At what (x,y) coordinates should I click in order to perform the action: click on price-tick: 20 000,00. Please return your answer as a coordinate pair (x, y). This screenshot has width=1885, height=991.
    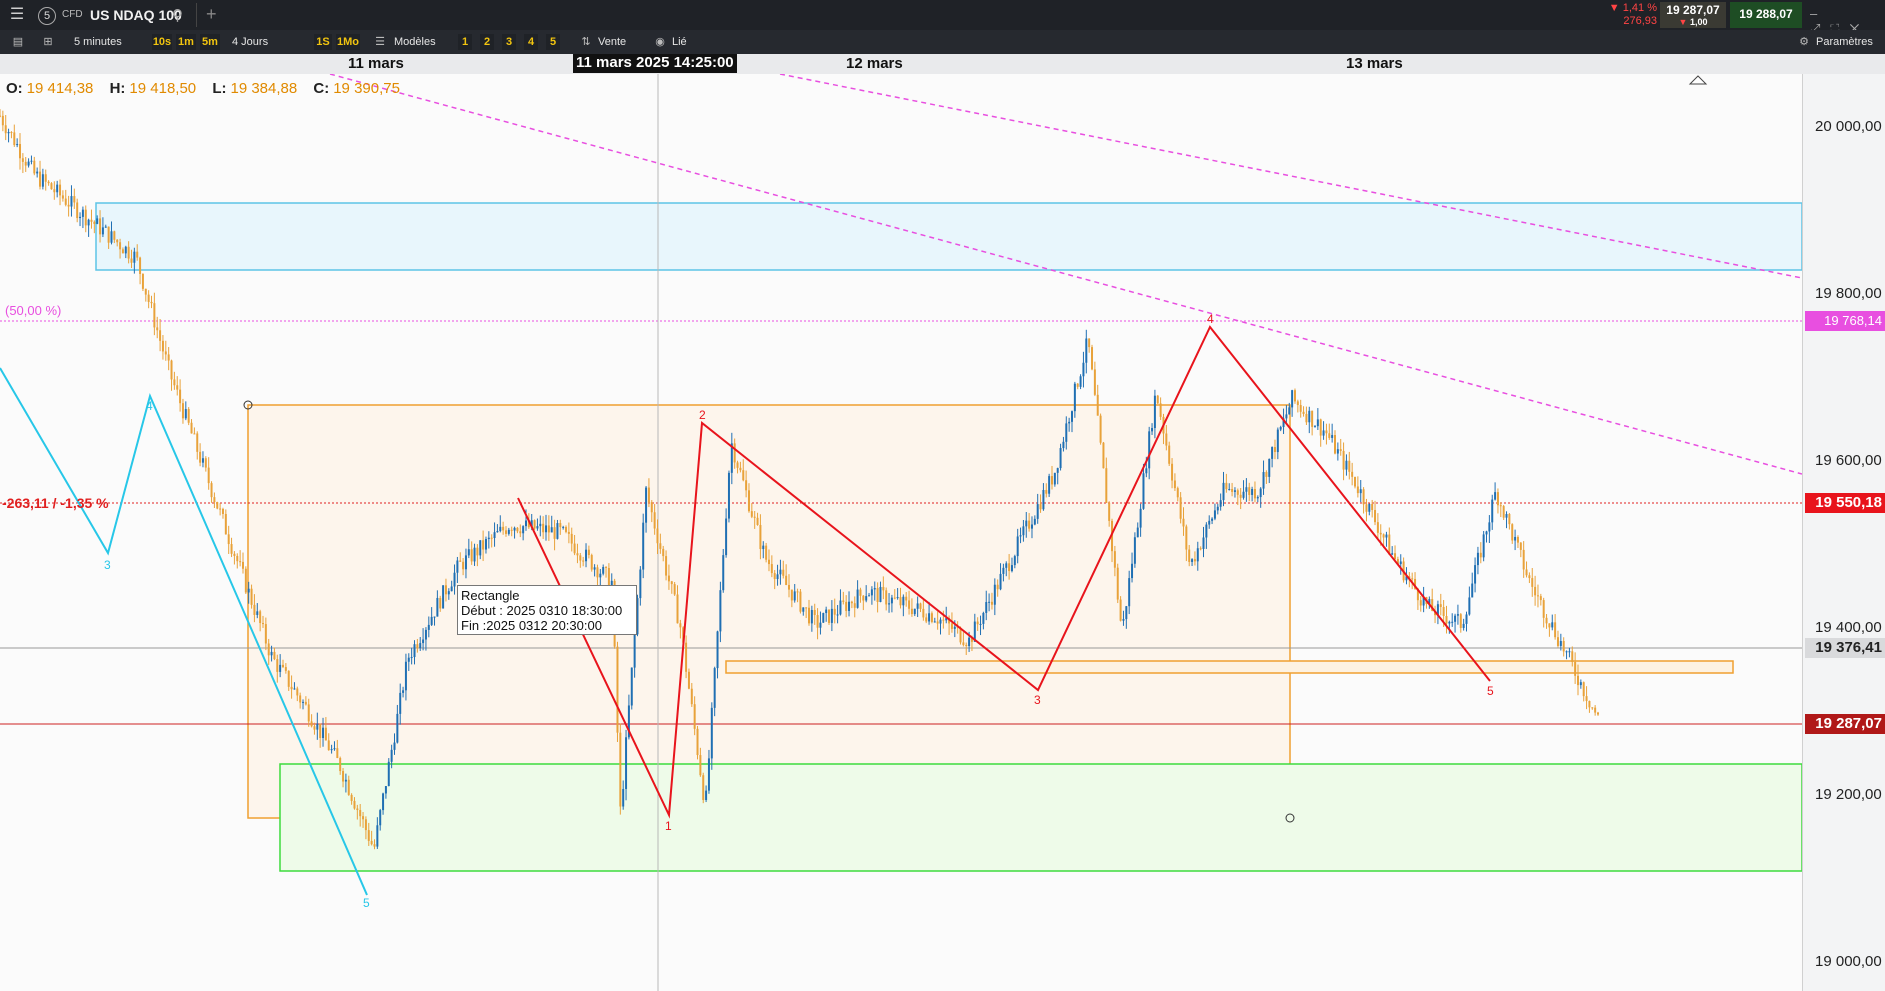
    Looking at the image, I should click on (1848, 126).